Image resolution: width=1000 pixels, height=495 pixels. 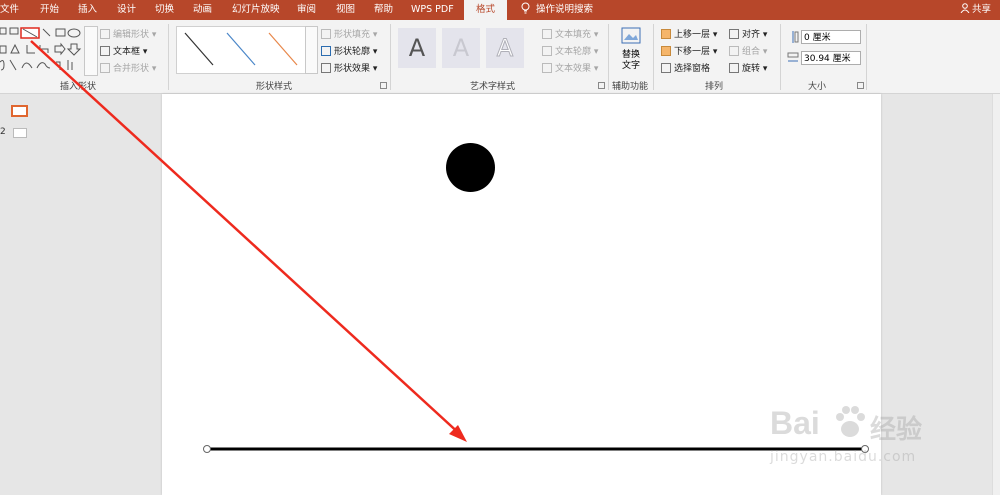 I want to click on tab-slideshow: 幻灯片放映, so click(x=256, y=10).